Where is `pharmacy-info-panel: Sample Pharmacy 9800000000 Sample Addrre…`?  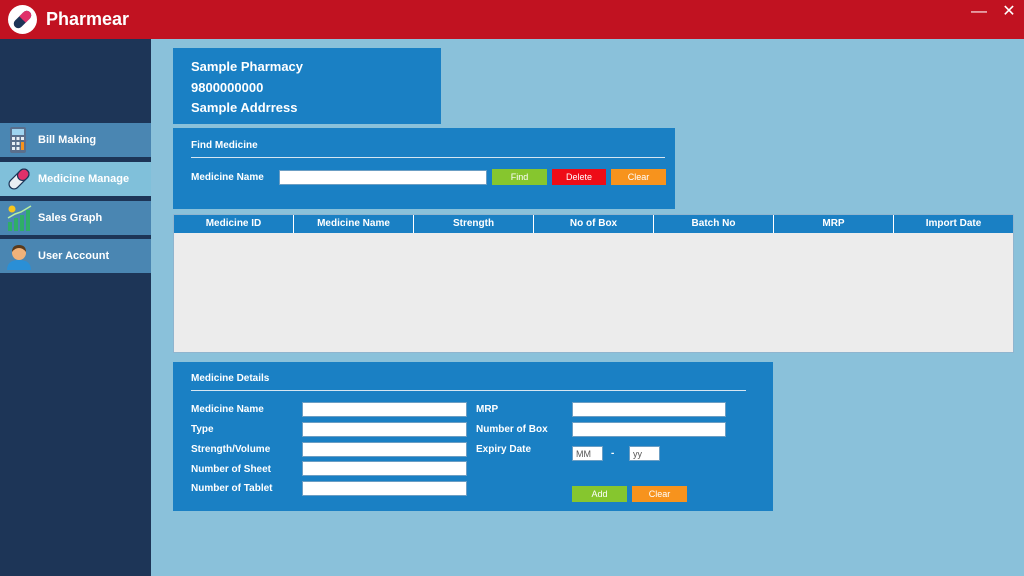
pharmacy-info-panel: Sample Pharmacy 9800000000 Sample Addrre… is located at coordinates (307, 86).